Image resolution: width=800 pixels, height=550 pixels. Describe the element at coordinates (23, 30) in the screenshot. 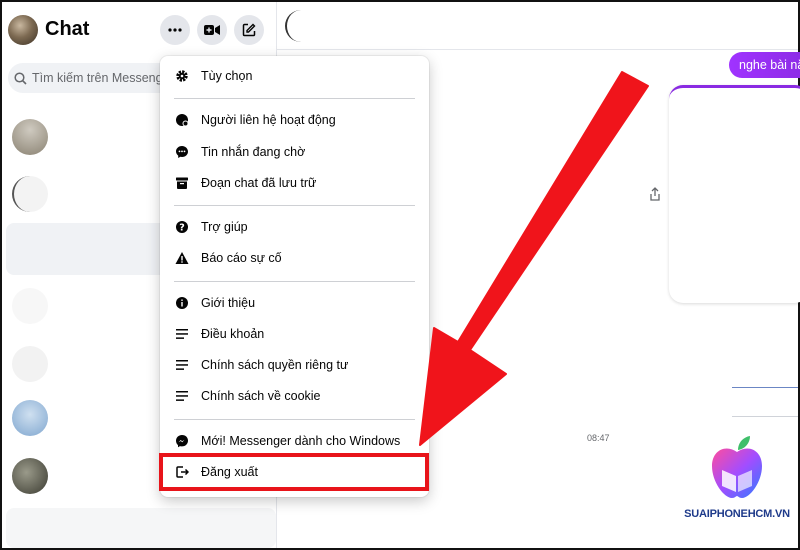

I see `profile-avatar` at that location.